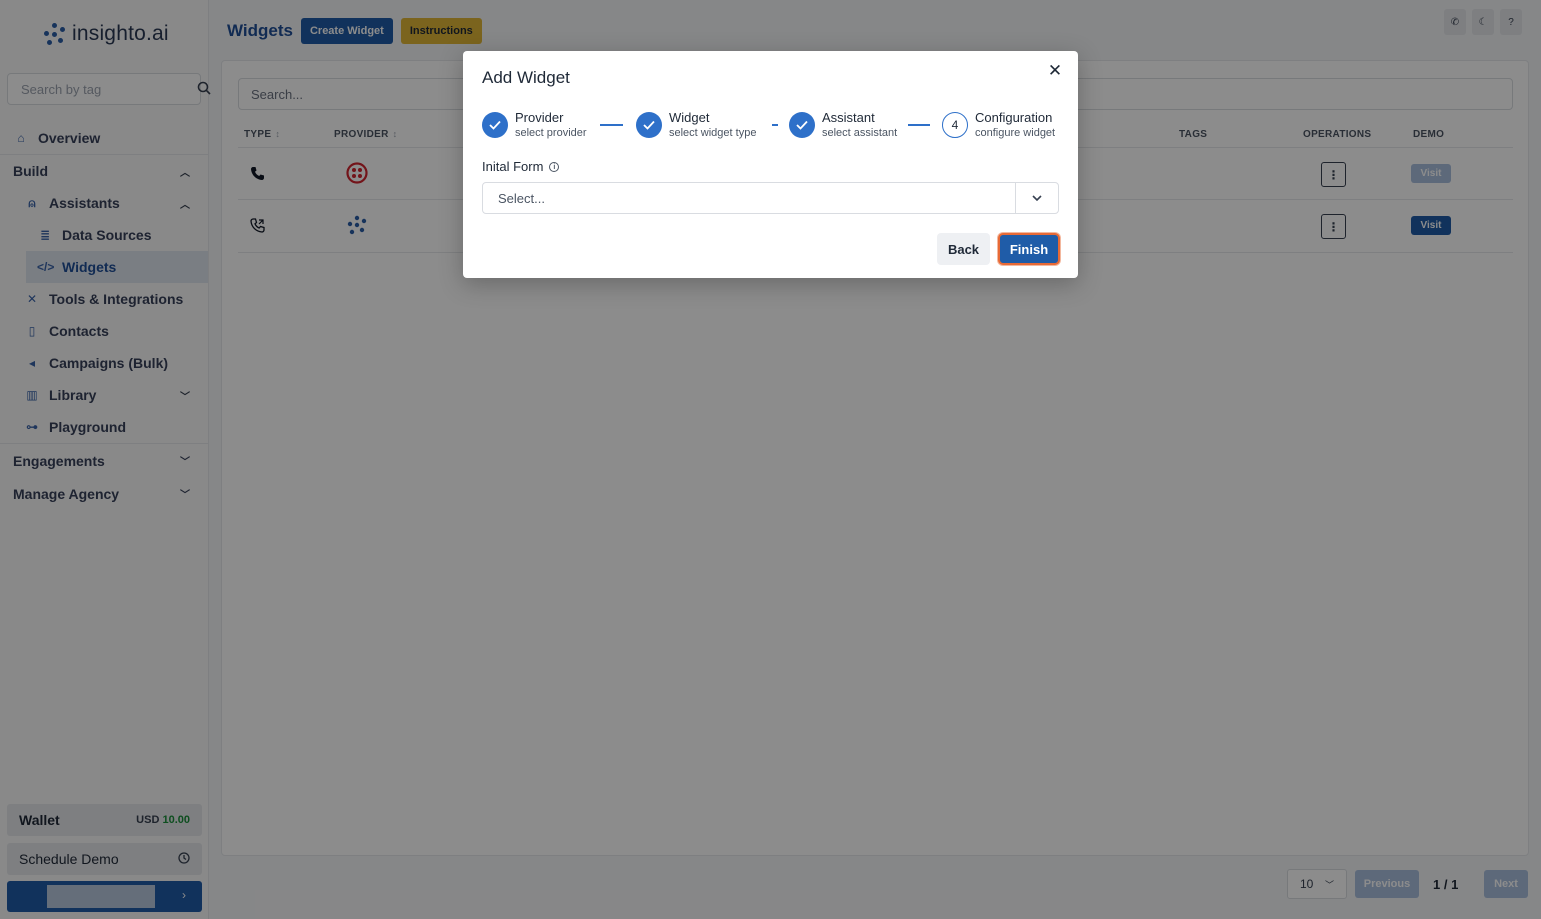  What do you see at coordinates (955, 124) in the screenshot?
I see `step-number: 4` at bounding box center [955, 124].